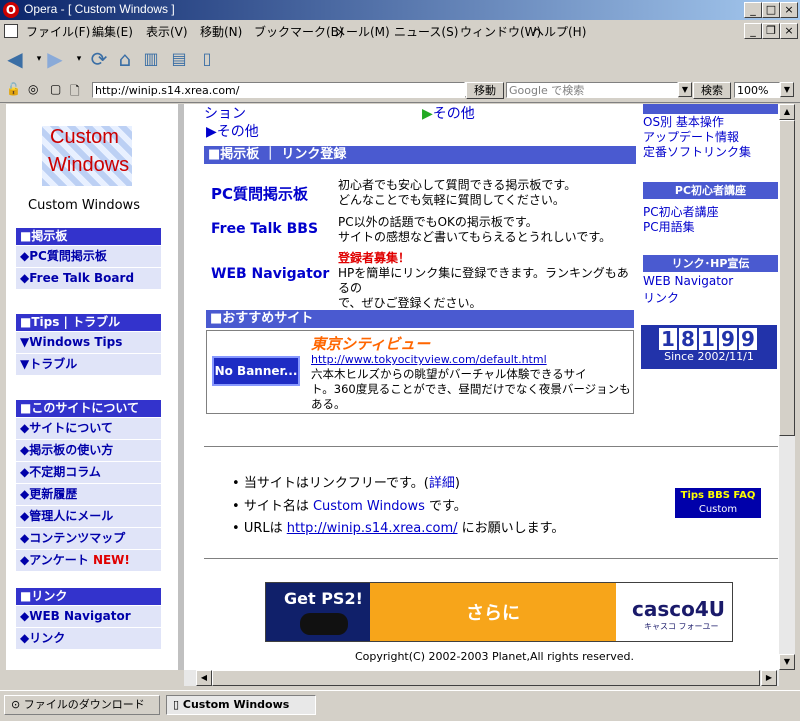 The image size is (800, 721). What do you see at coordinates (753, 31) in the screenshot?
I see `doc-minimize-button: _` at bounding box center [753, 31].